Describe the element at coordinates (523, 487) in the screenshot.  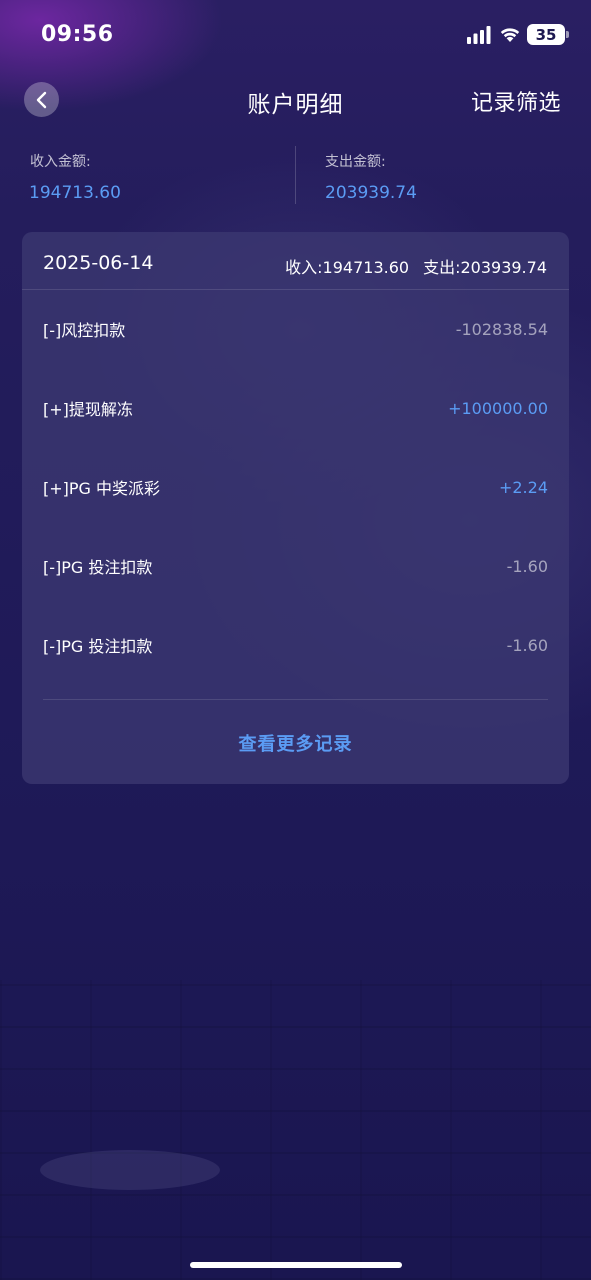
I see `record-amount: +2.24` at that location.